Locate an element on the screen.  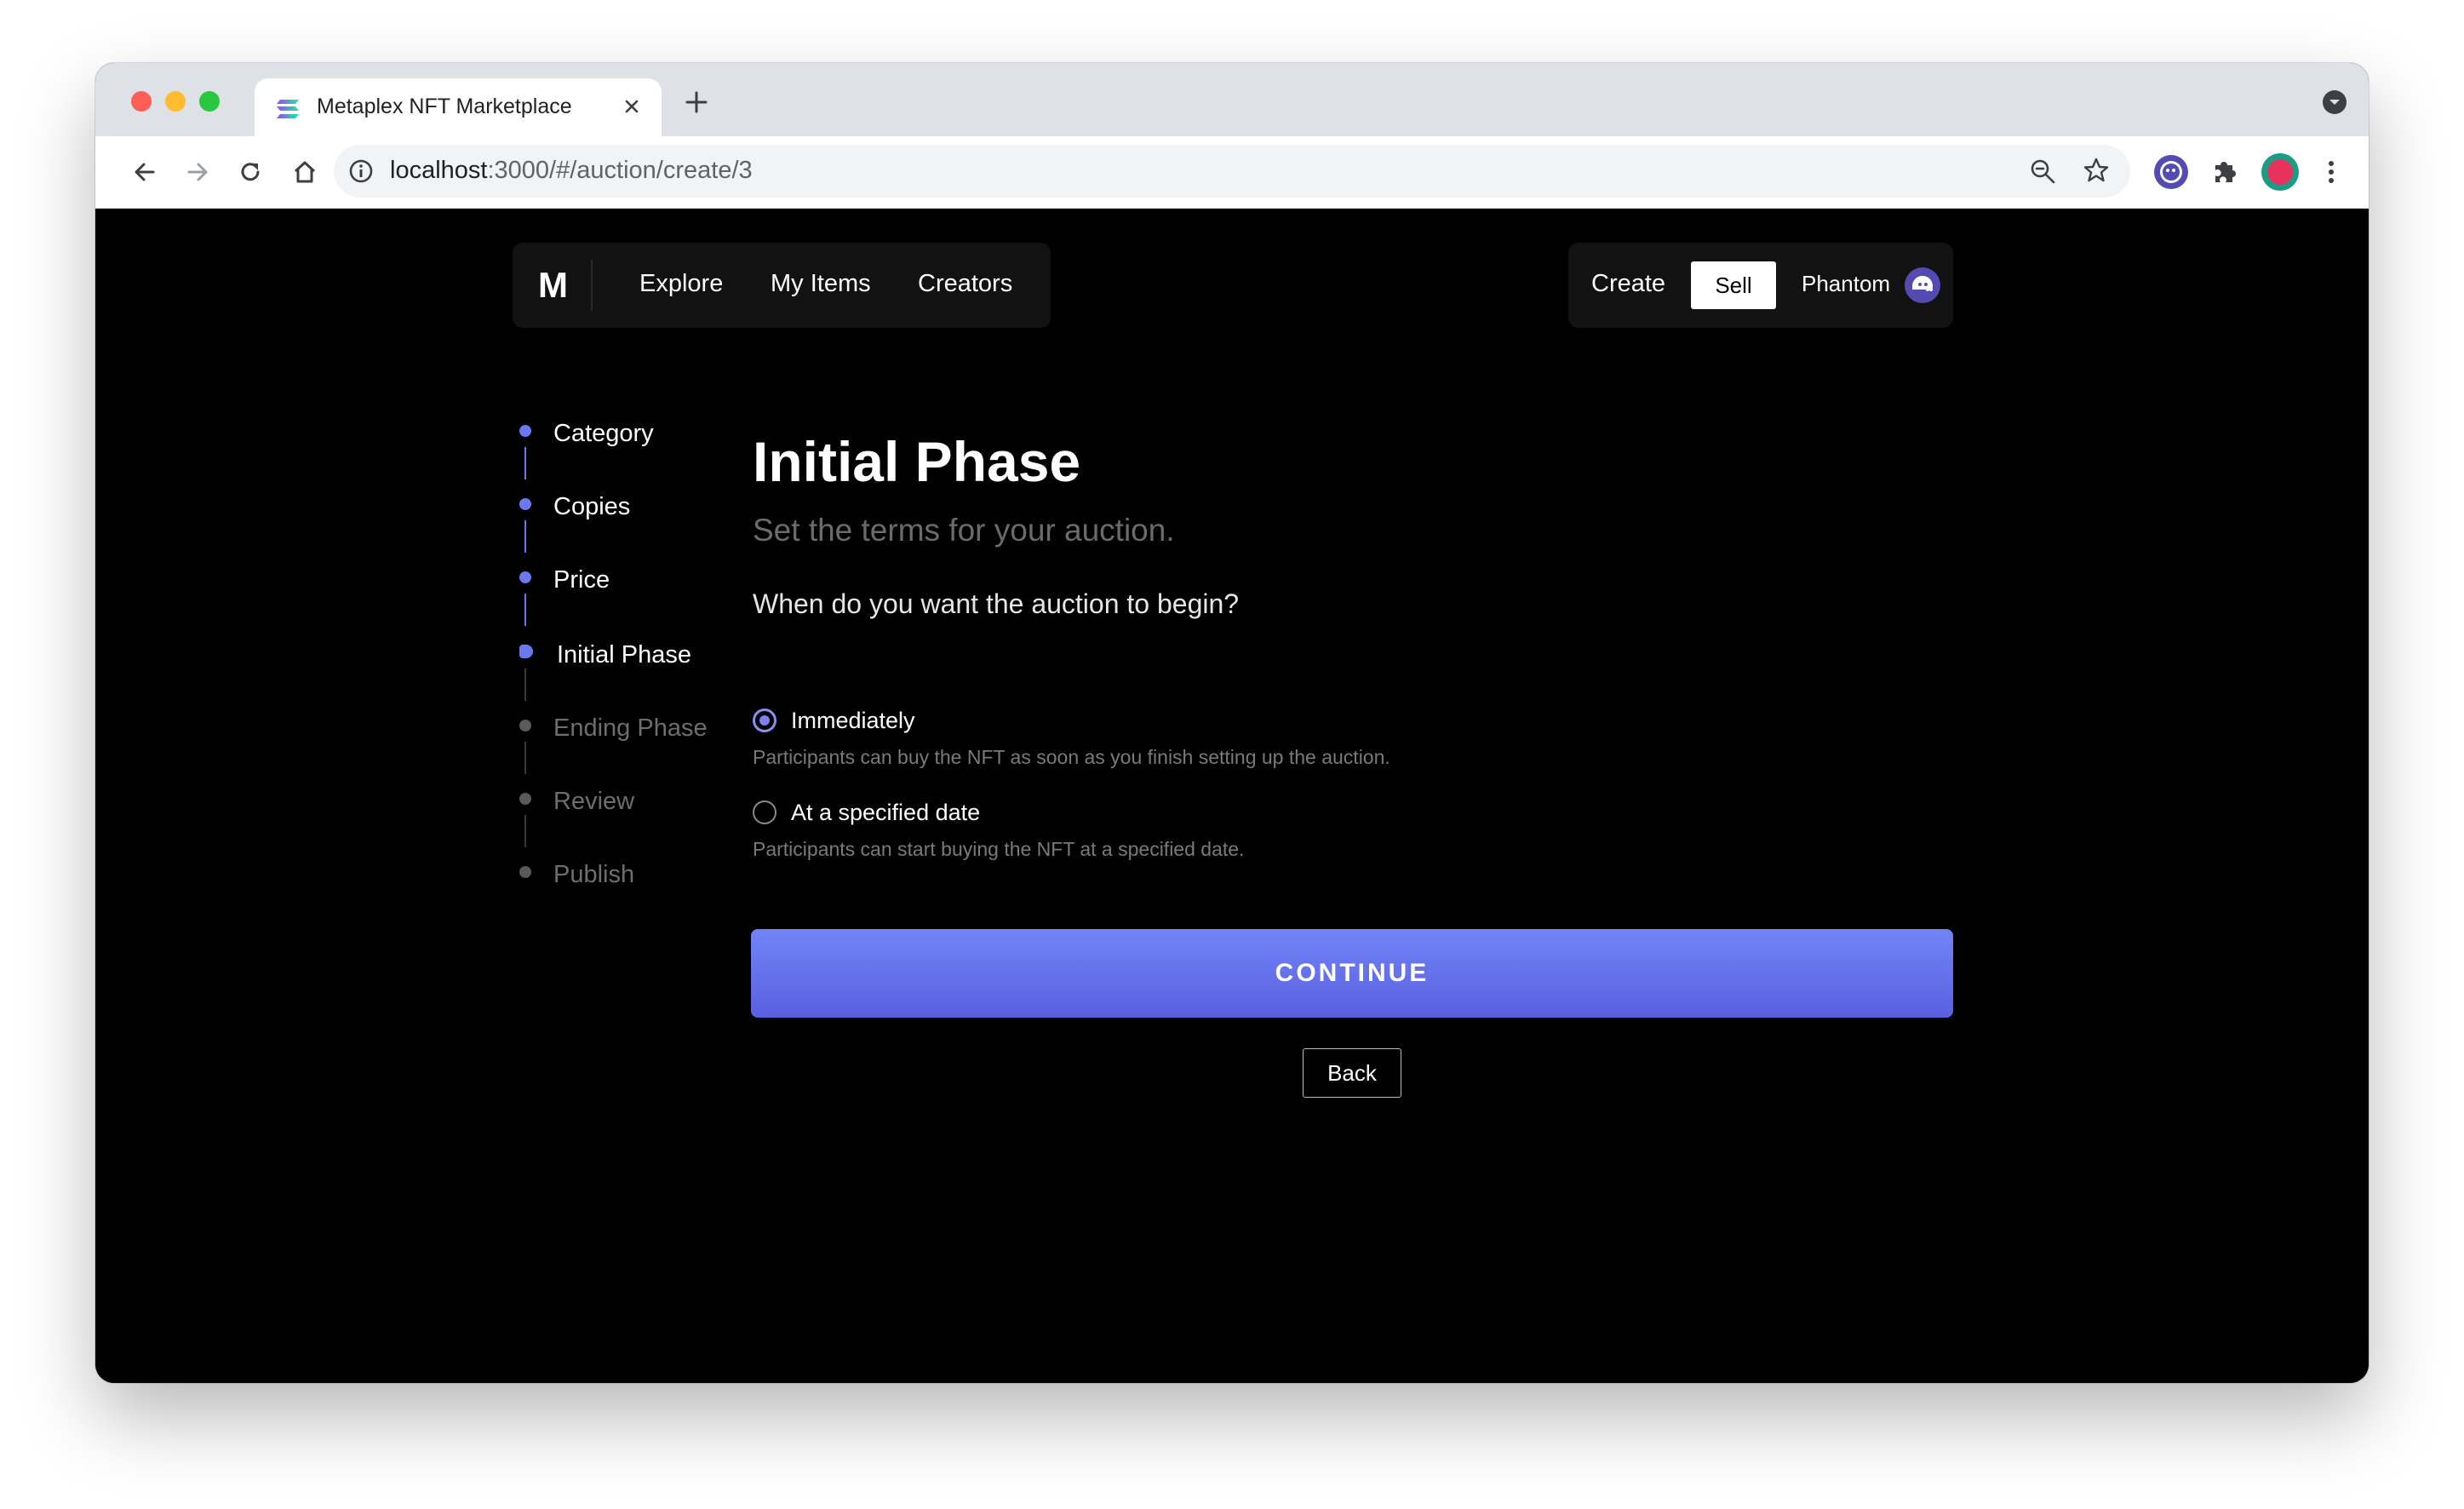
step-ending-phase: Ending Phase is located at coordinates (630, 728).